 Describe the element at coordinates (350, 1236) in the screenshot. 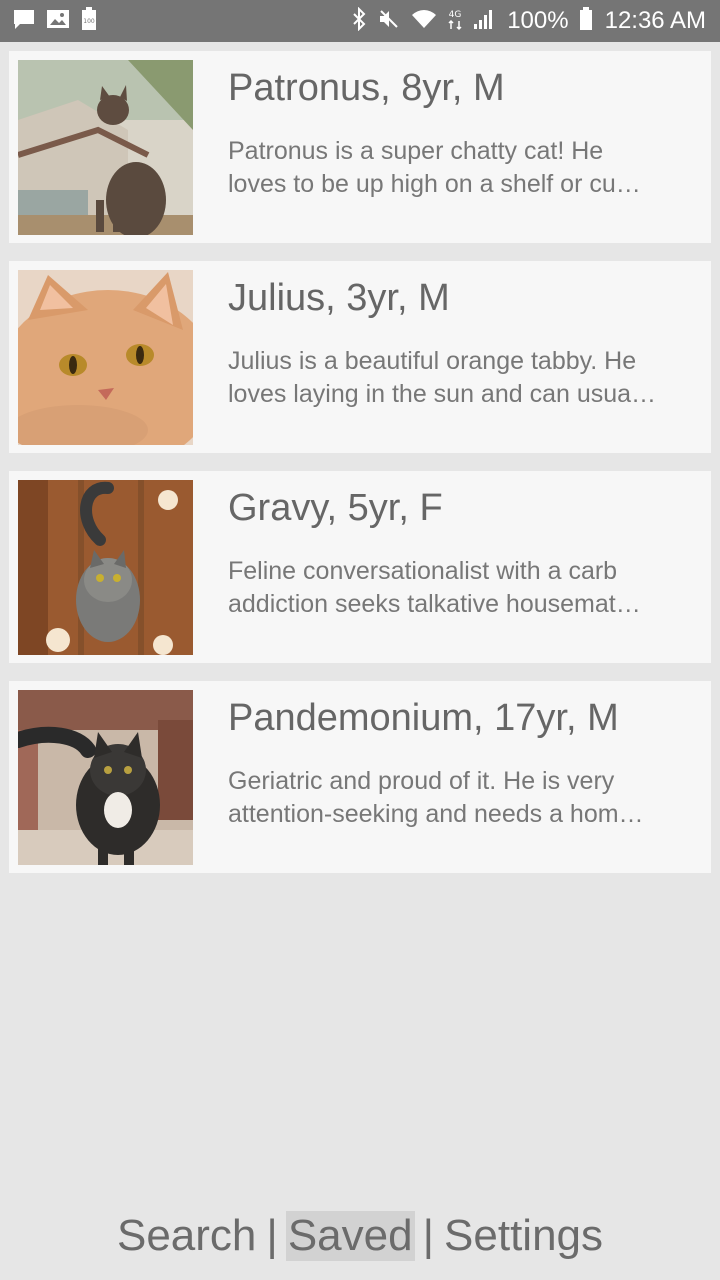

I see `nav-saved: Saved` at that location.